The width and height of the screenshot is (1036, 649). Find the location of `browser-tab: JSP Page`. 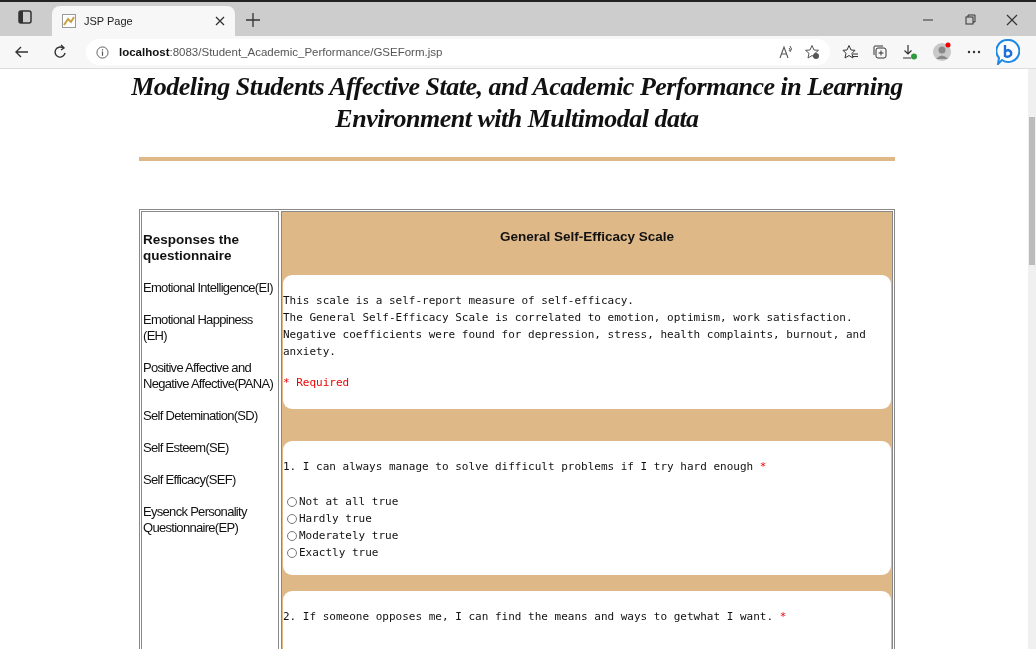

browser-tab: JSP Page is located at coordinates (143, 21).